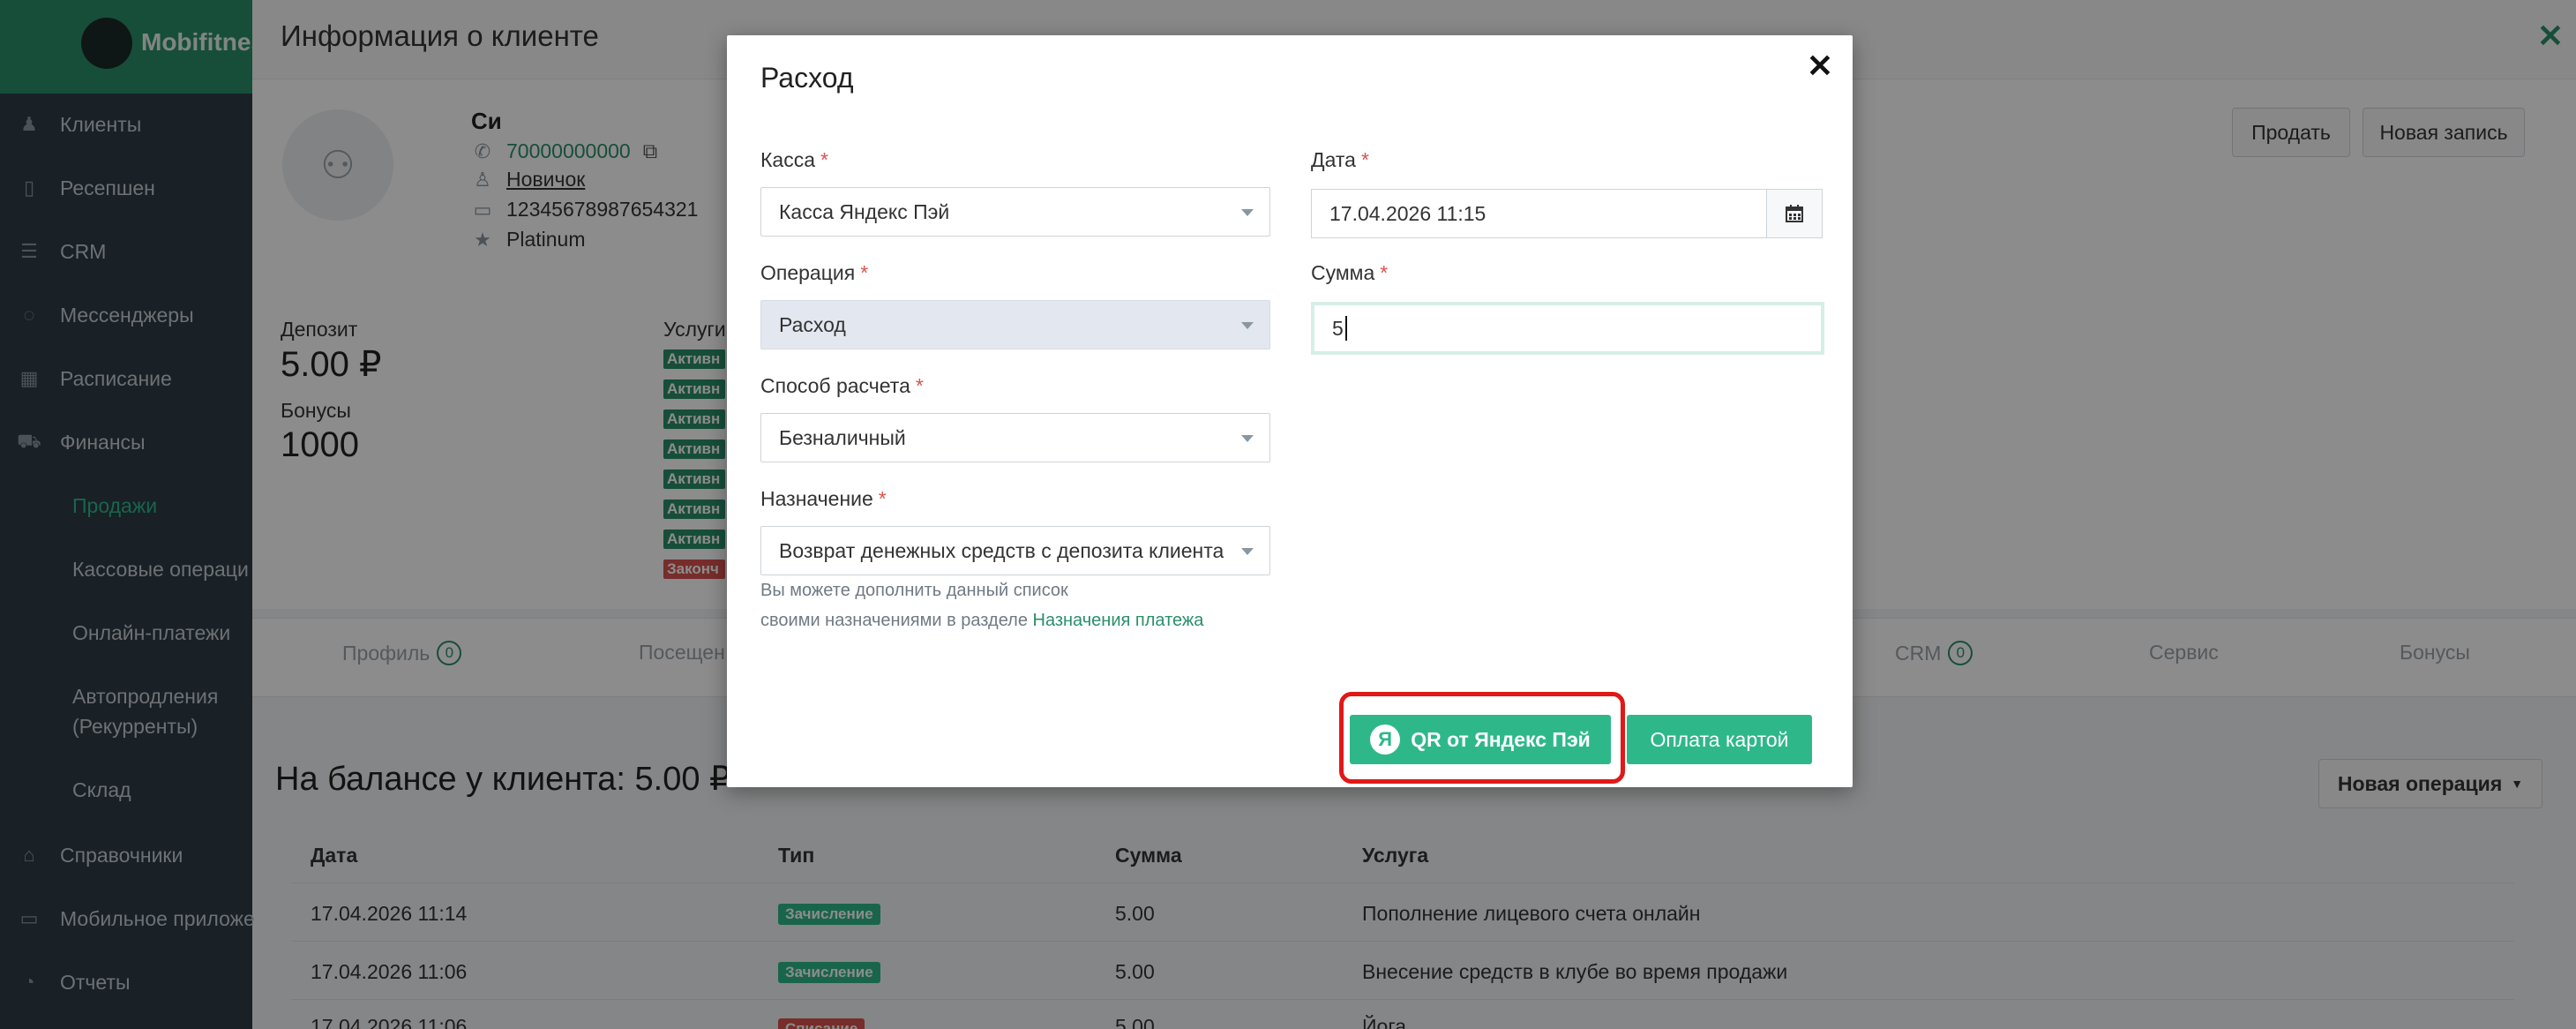  Describe the element at coordinates (808, 272) in the screenshot. I see `label-text: Операция` at that location.